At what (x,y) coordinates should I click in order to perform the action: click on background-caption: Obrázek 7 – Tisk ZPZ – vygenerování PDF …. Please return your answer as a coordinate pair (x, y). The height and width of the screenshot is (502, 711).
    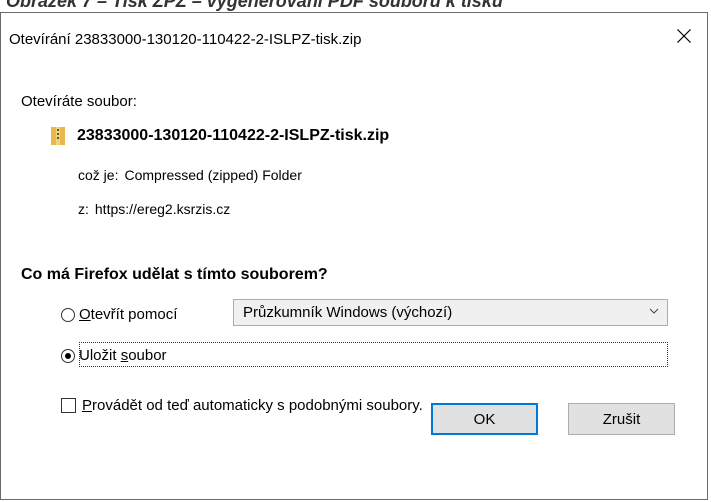
    Looking at the image, I should click on (254, 5).